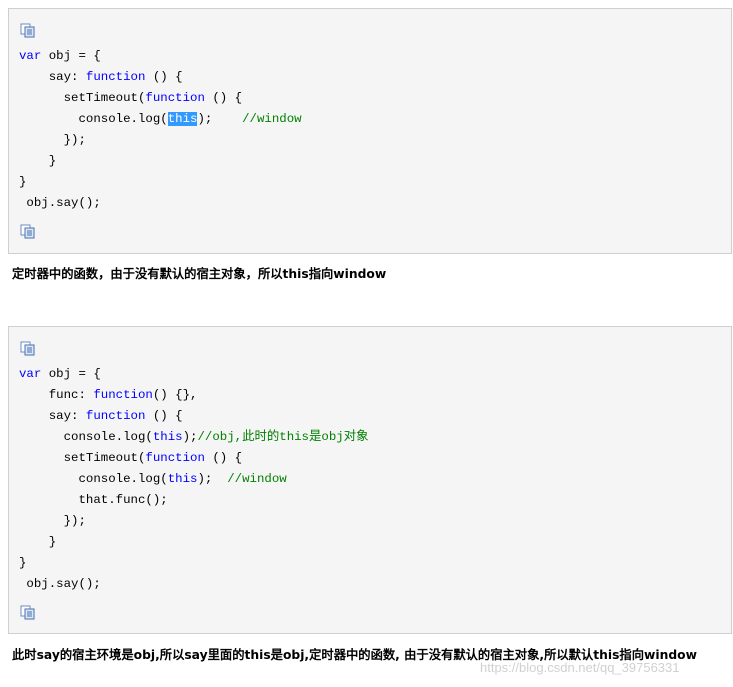  What do you see at coordinates (93, 500) in the screenshot?
I see `code-line: that.func();` at bounding box center [93, 500].